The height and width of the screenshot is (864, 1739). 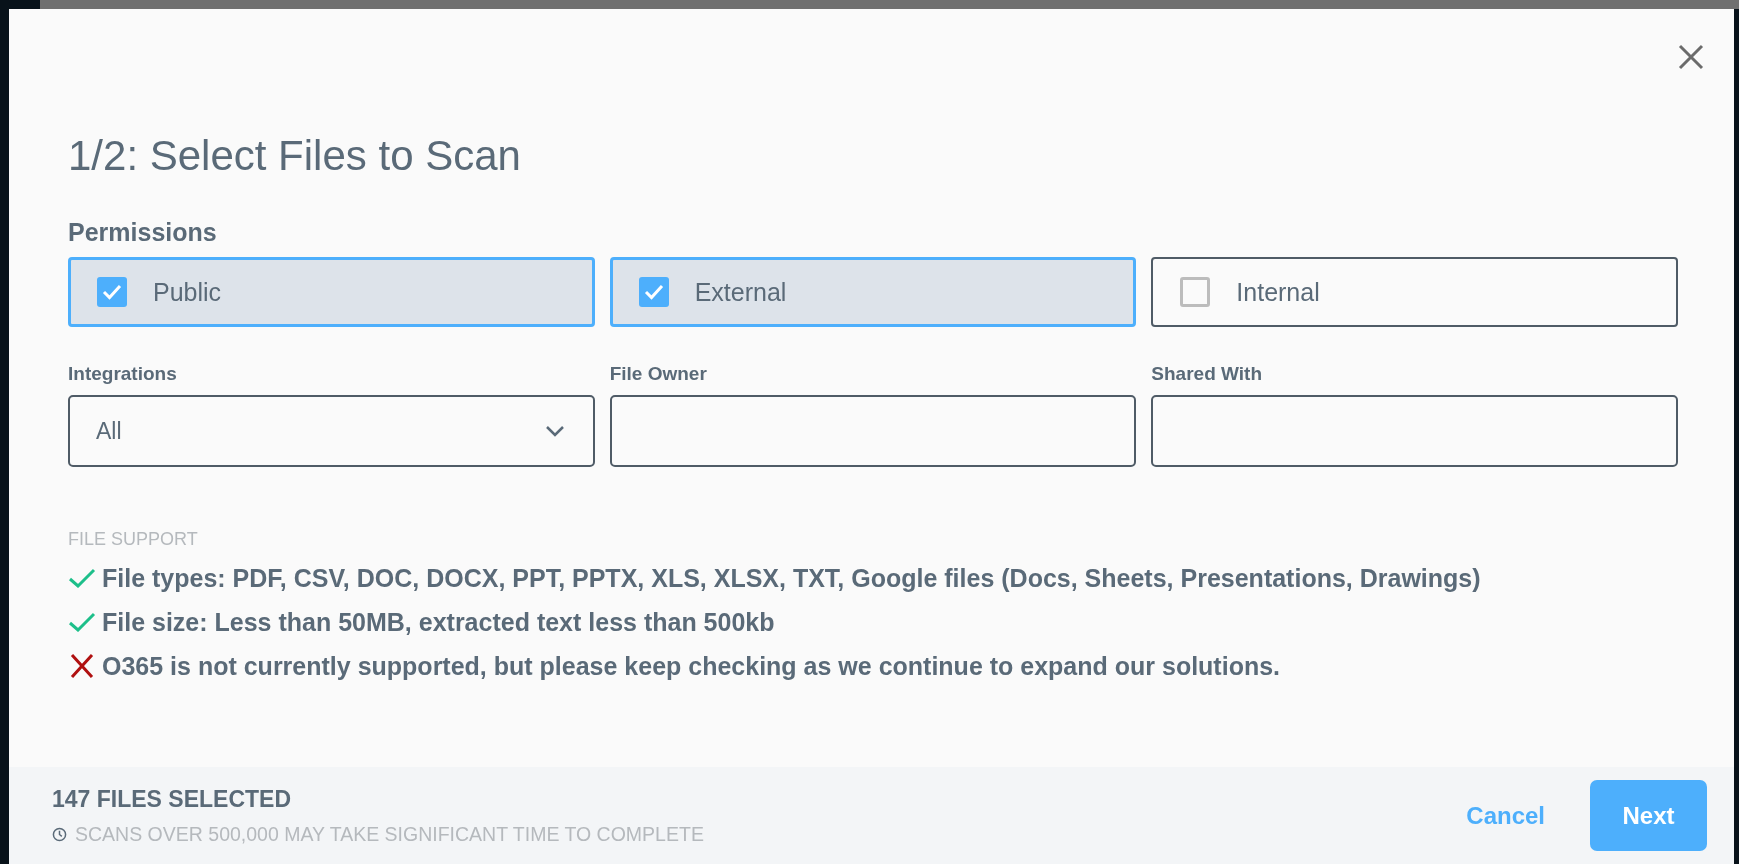 I want to click on support-note: File types: PDF, CSV, DOC, DOCX, PPT, PPTX, XLS, XLSX, TXT, Google files (Docs, Sheets, Presentations, Drawings), so click(x=791, y=578).